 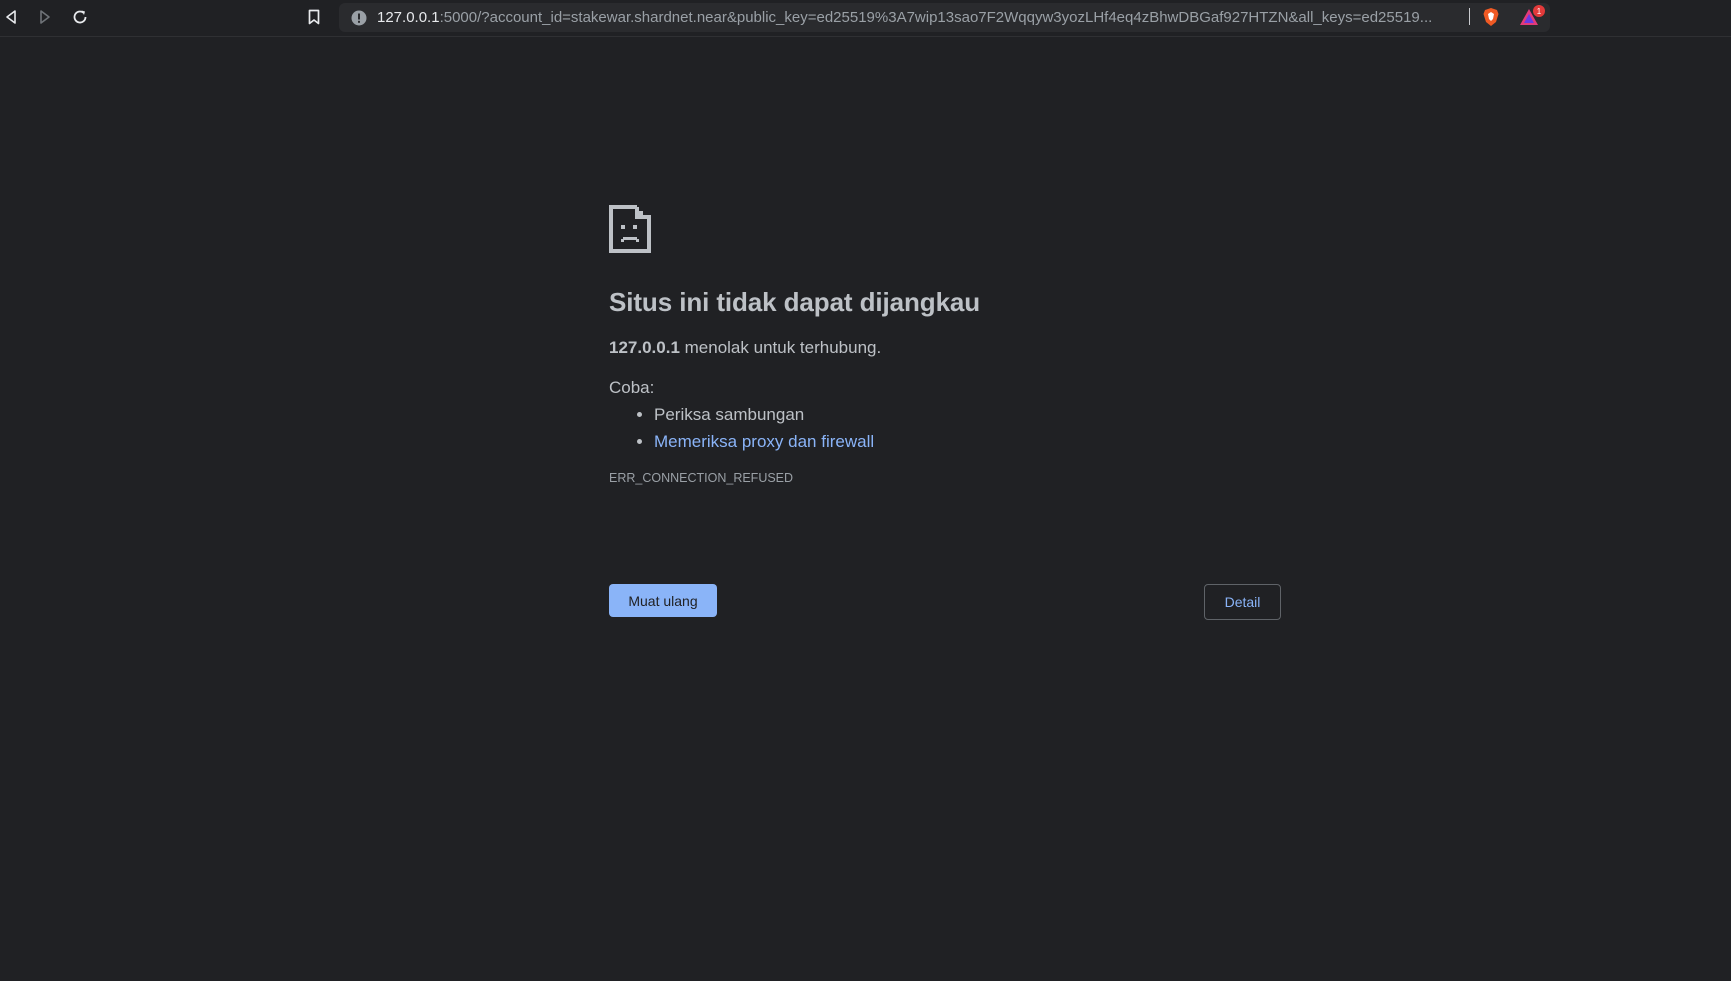 What do you see at coordinates (729, 414) in the screenshot?
I see `suggestion-check-connection: Periksa sambungan` at bounding box center [729, 414].